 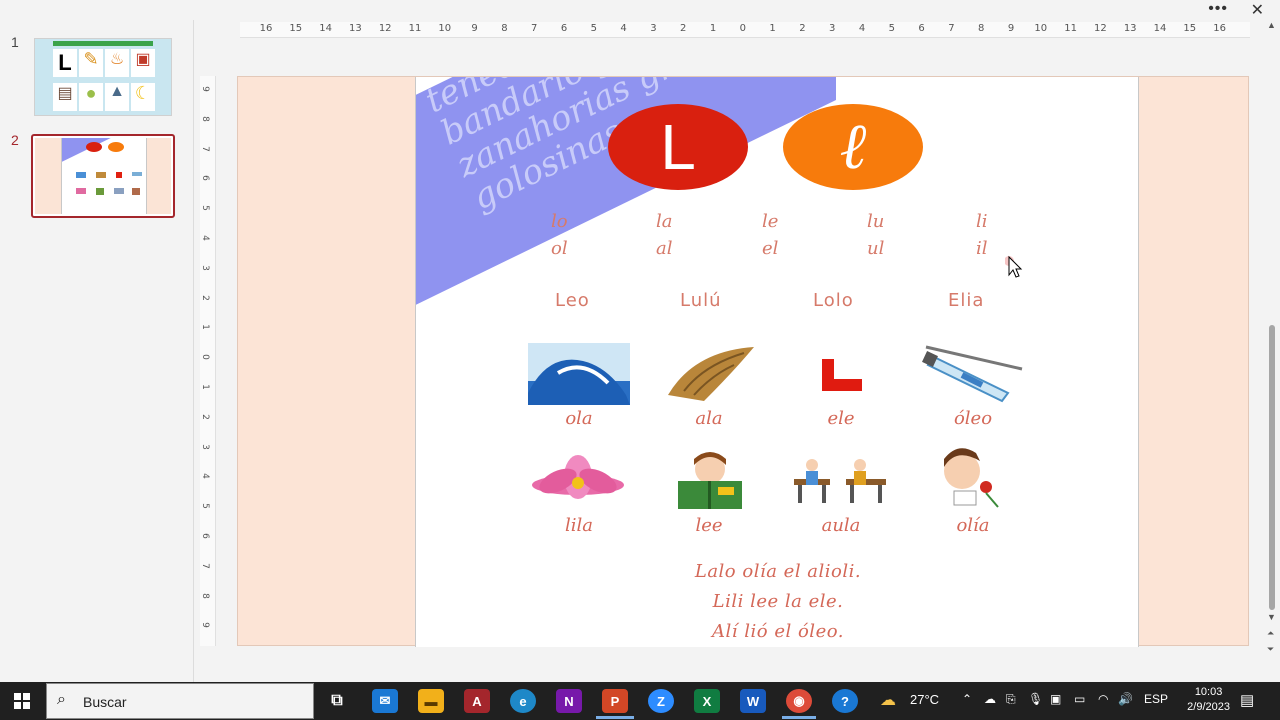 What do you see at coordinates (1103, 699) in the screenshot?
I see `wifi-icon: ◠` at bounding box center [1103, 699].